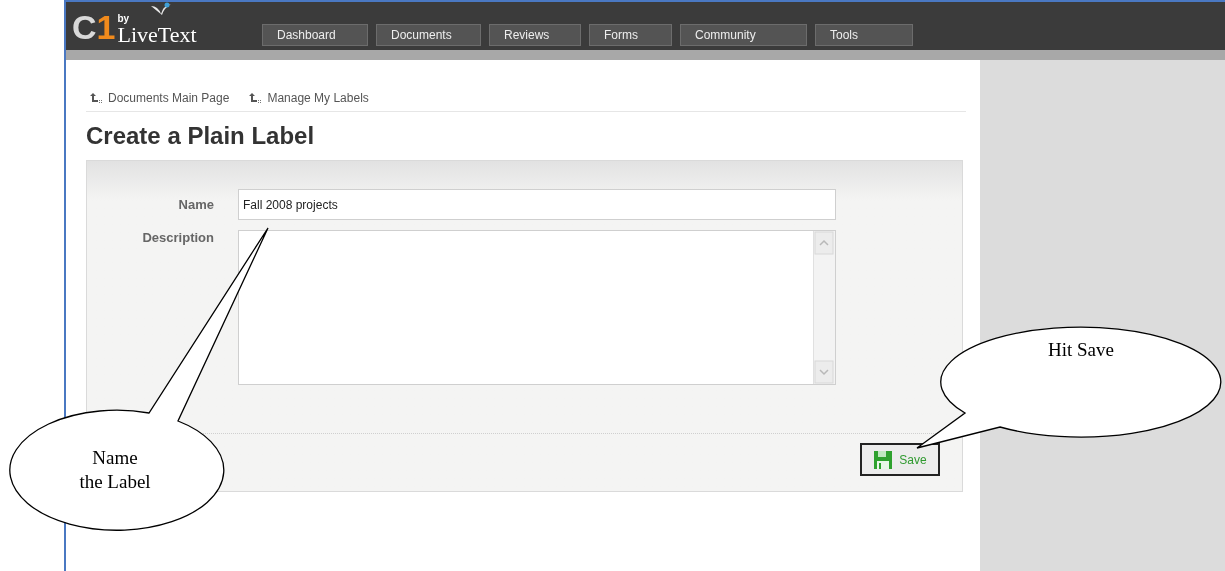  I want to click on callout-text: the Label, so click(115, 482).